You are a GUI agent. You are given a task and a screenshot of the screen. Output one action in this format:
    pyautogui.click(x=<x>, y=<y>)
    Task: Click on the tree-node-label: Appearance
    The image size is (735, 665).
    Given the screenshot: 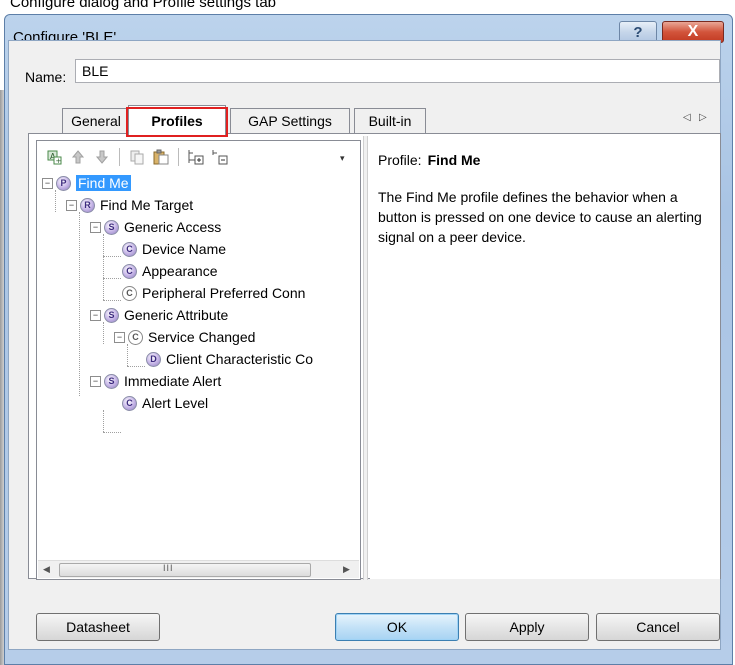 What is the action you would take?
    pyautogui.click(x=180, y=271)
    